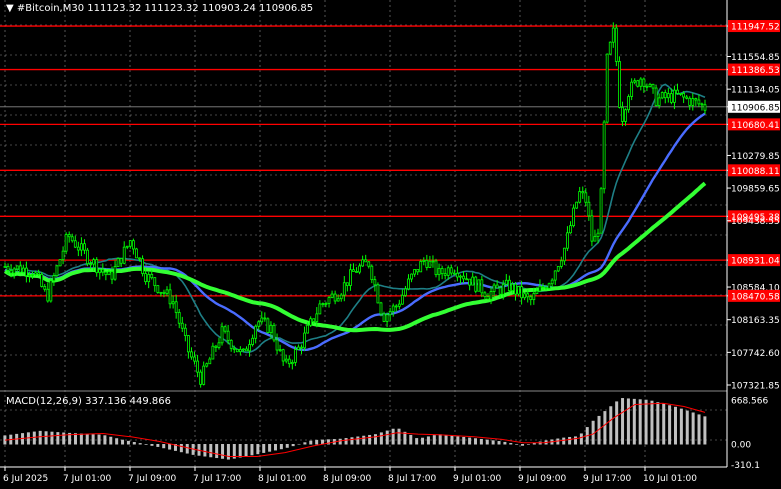 The width and height of the screenshot is (781, 489). Describe the element at coordinates (25, 479) in the screenshot. I see `time-axis-label: 6 Jul 2025` at that location.